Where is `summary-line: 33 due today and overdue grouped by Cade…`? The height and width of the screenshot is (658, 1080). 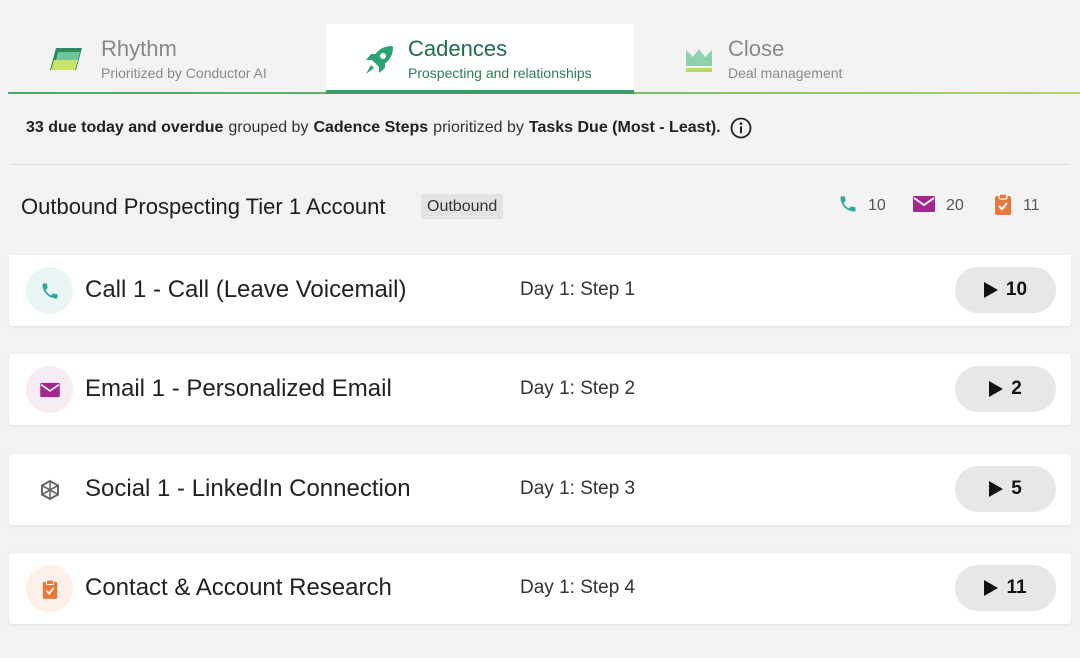 summary-line: 33 due today and overdue grouped by Cade… is located at coordinates (389, 128).